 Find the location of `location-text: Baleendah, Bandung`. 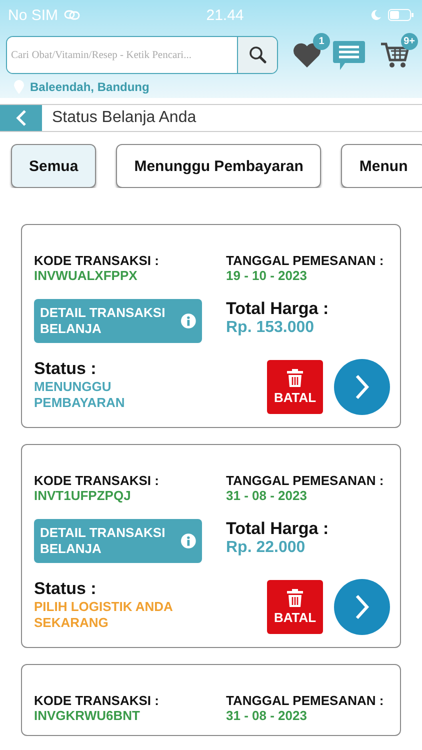

location-text: Baleendah, Bandung is located at coordinates (90, 87).